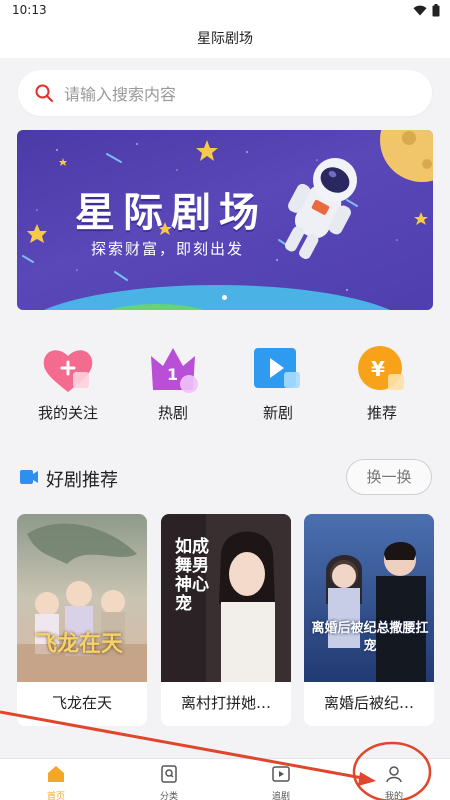  What do you see at coordinates (169, 774) in the screenshot?
I see `category-icon` at bounding box center [169, 774].